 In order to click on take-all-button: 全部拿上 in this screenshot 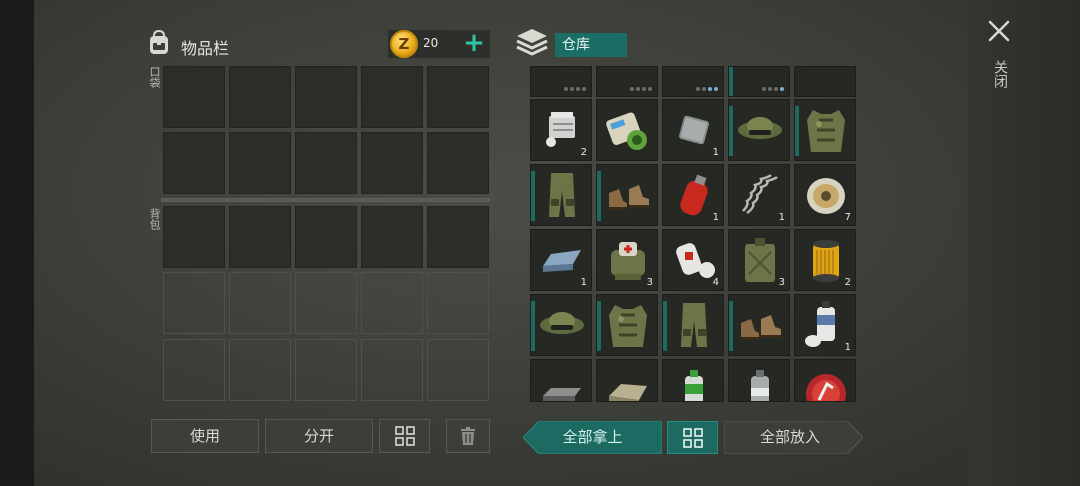, I will do `click(592, 437)`.